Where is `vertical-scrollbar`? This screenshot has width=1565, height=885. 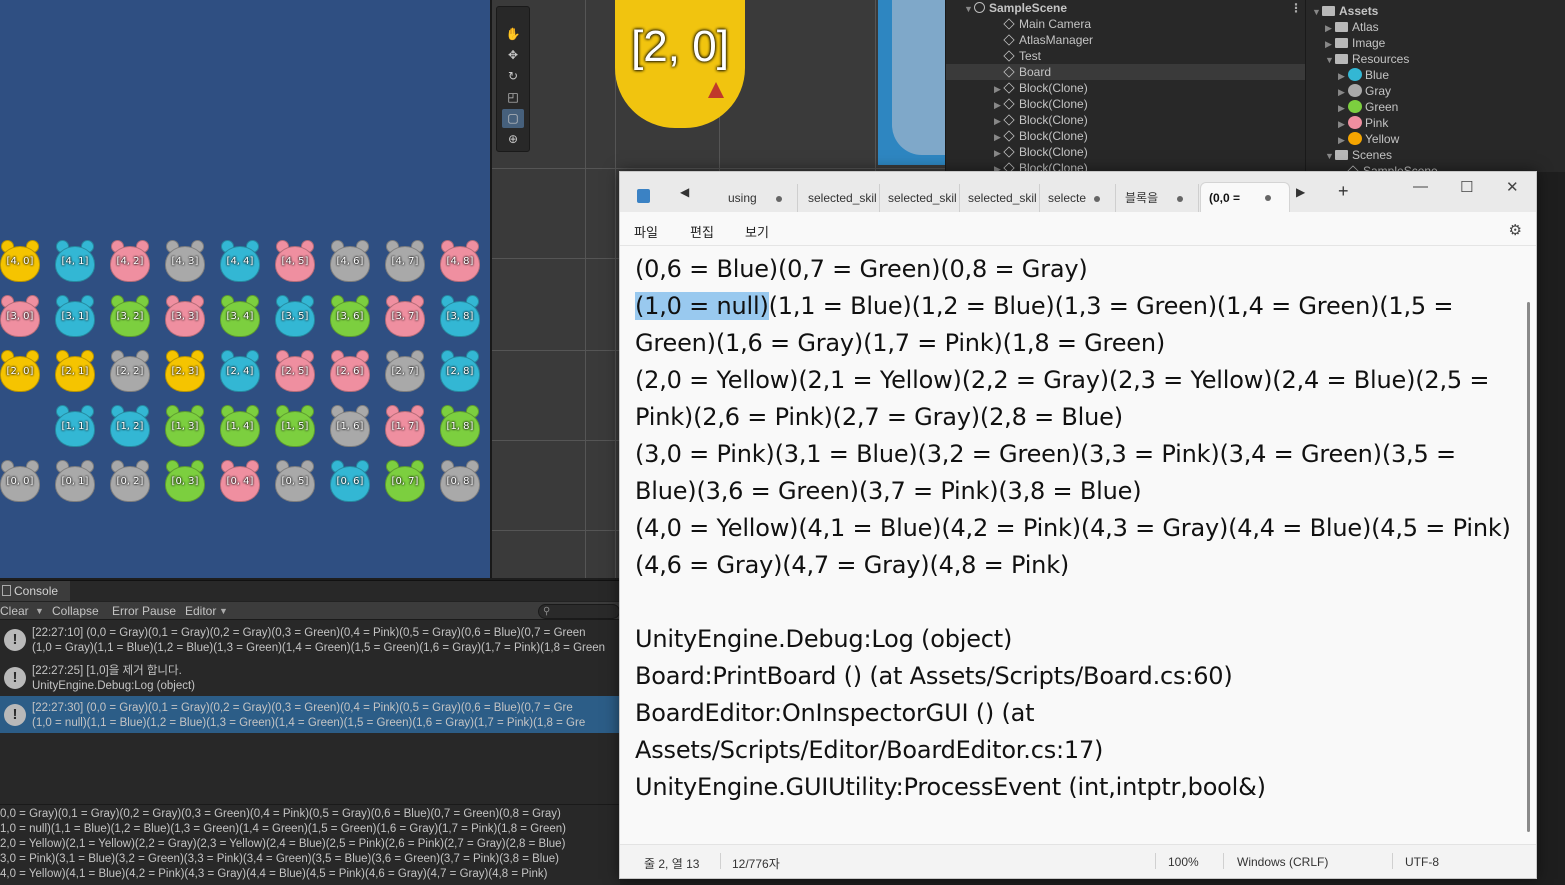
vertical-scrollbar is located at coordinates (1528, 567).